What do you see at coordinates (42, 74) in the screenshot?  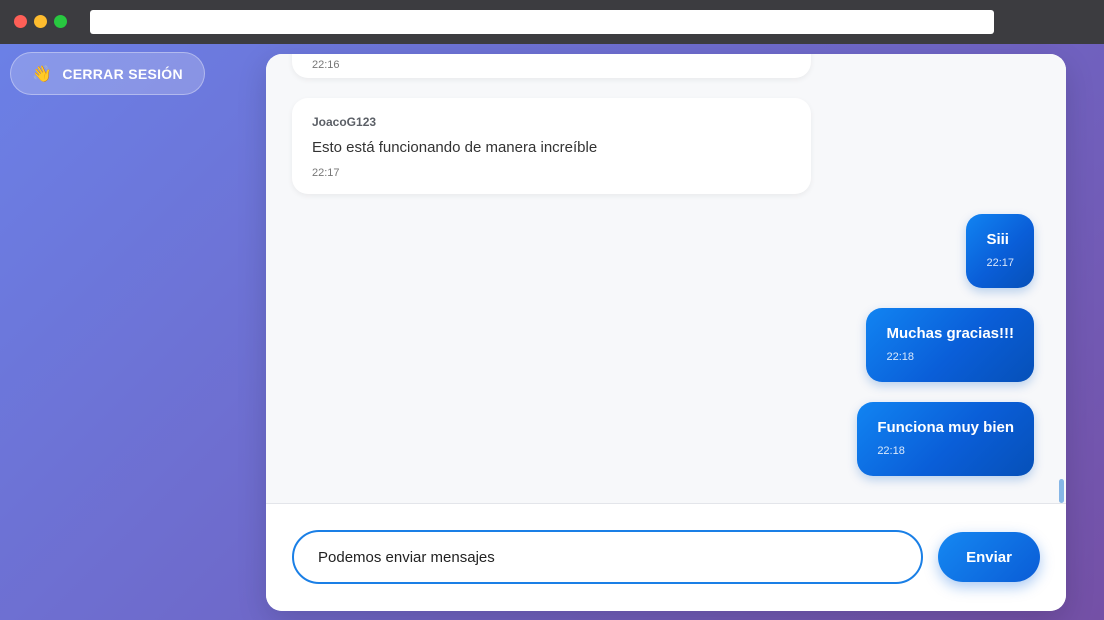 I see `waving-hand-icon: 👋` at bounding box center [42, 74].